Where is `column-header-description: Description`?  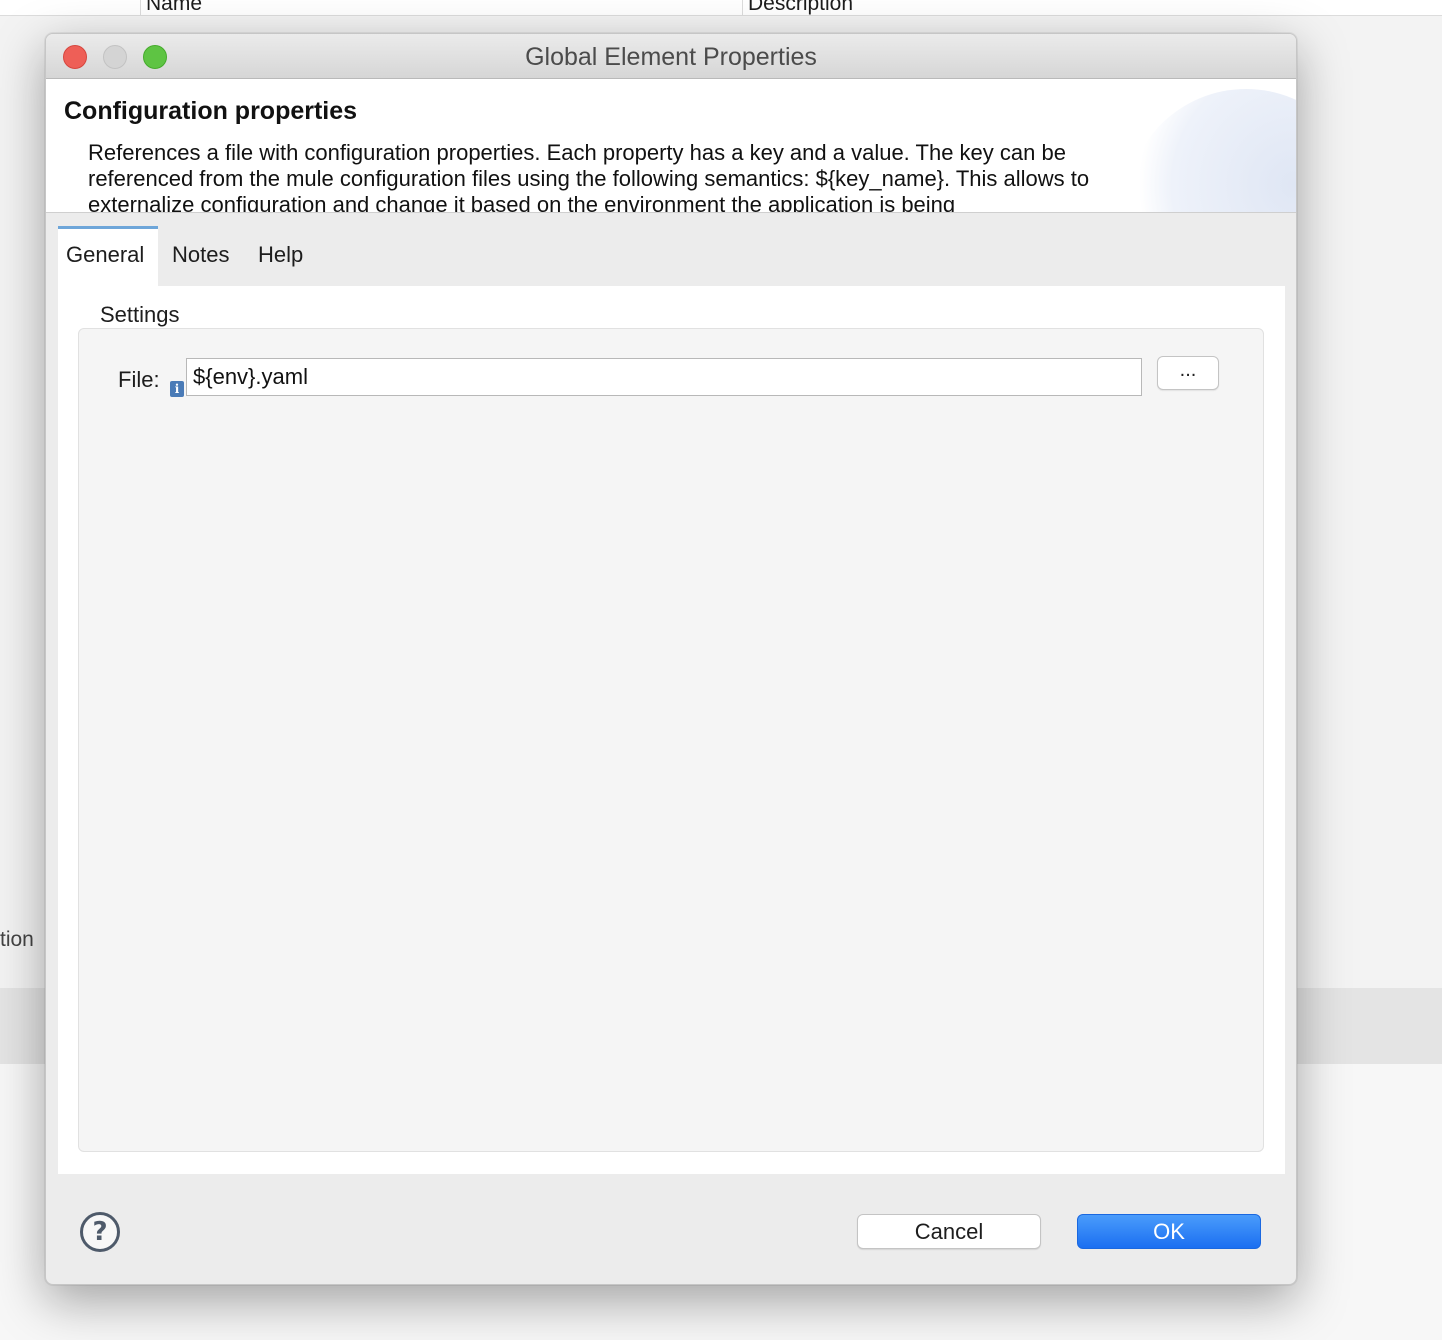 column-header-description: Description is located at coordinates (800, 8).